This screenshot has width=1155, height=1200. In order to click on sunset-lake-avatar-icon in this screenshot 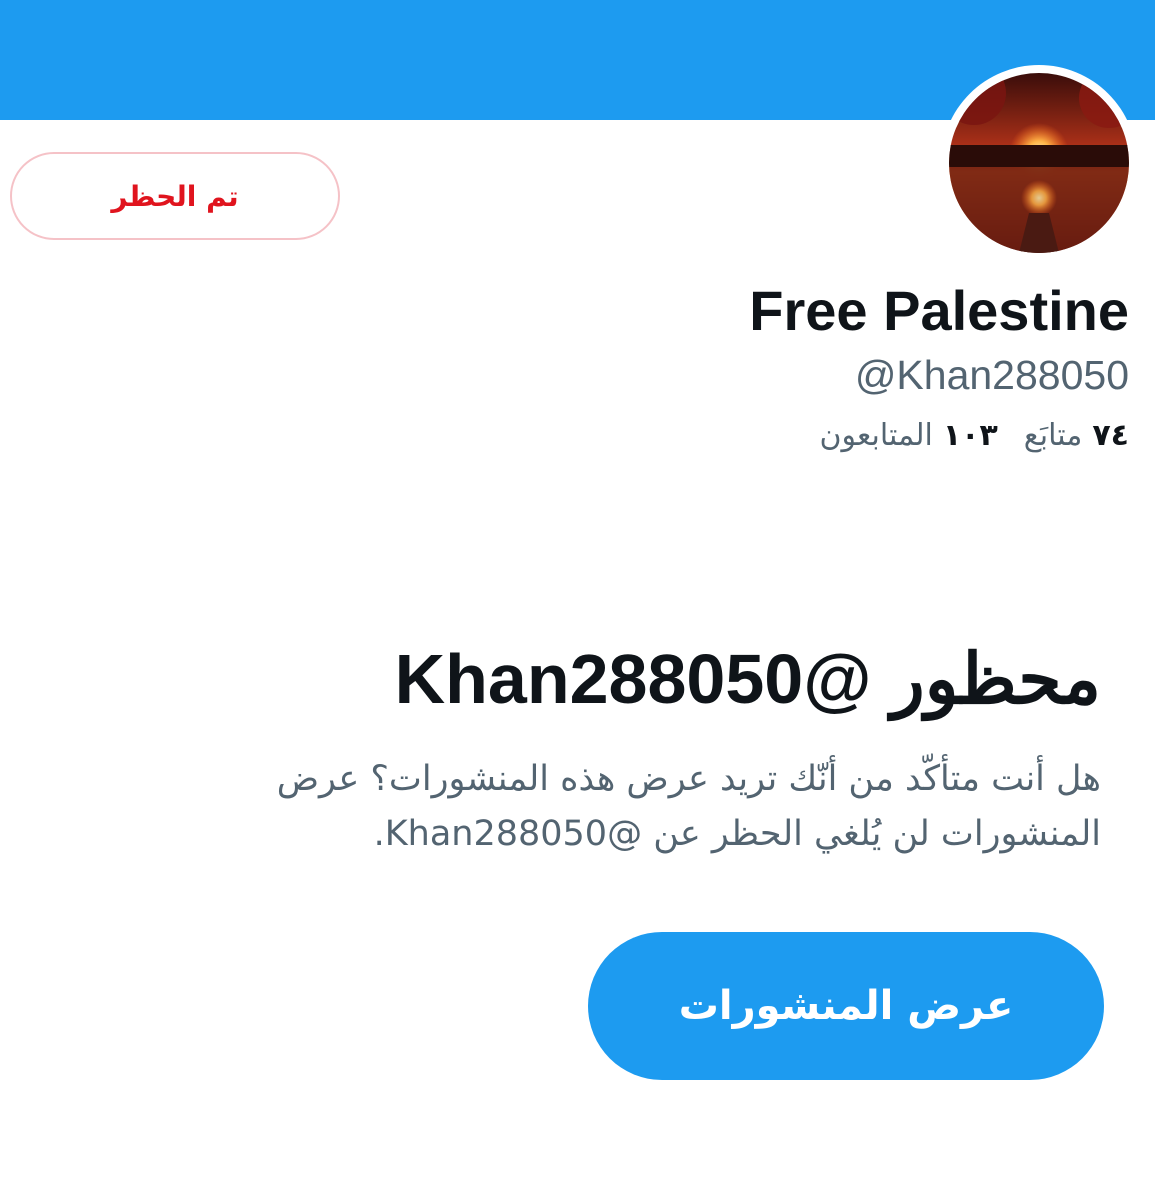, I will do `click(1039, 163)`.